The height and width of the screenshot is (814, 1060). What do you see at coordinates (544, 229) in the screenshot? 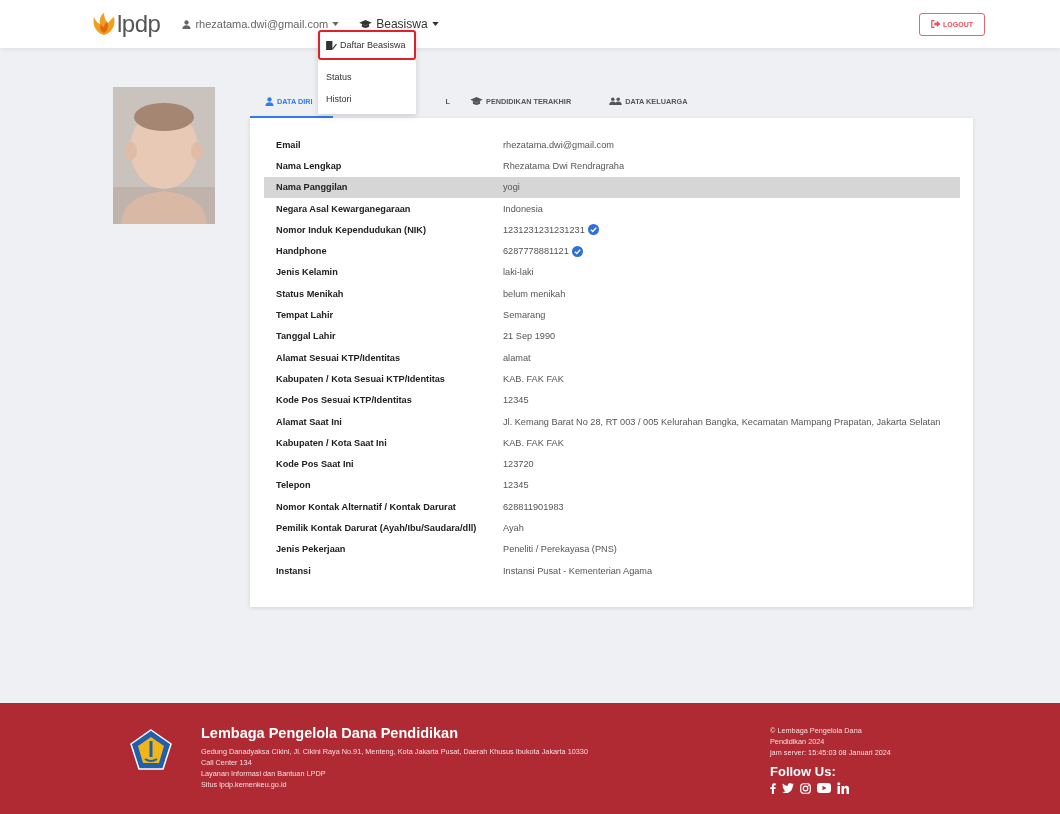
I see `field-value: 1231231231231231` at bounding box center [544, 229].